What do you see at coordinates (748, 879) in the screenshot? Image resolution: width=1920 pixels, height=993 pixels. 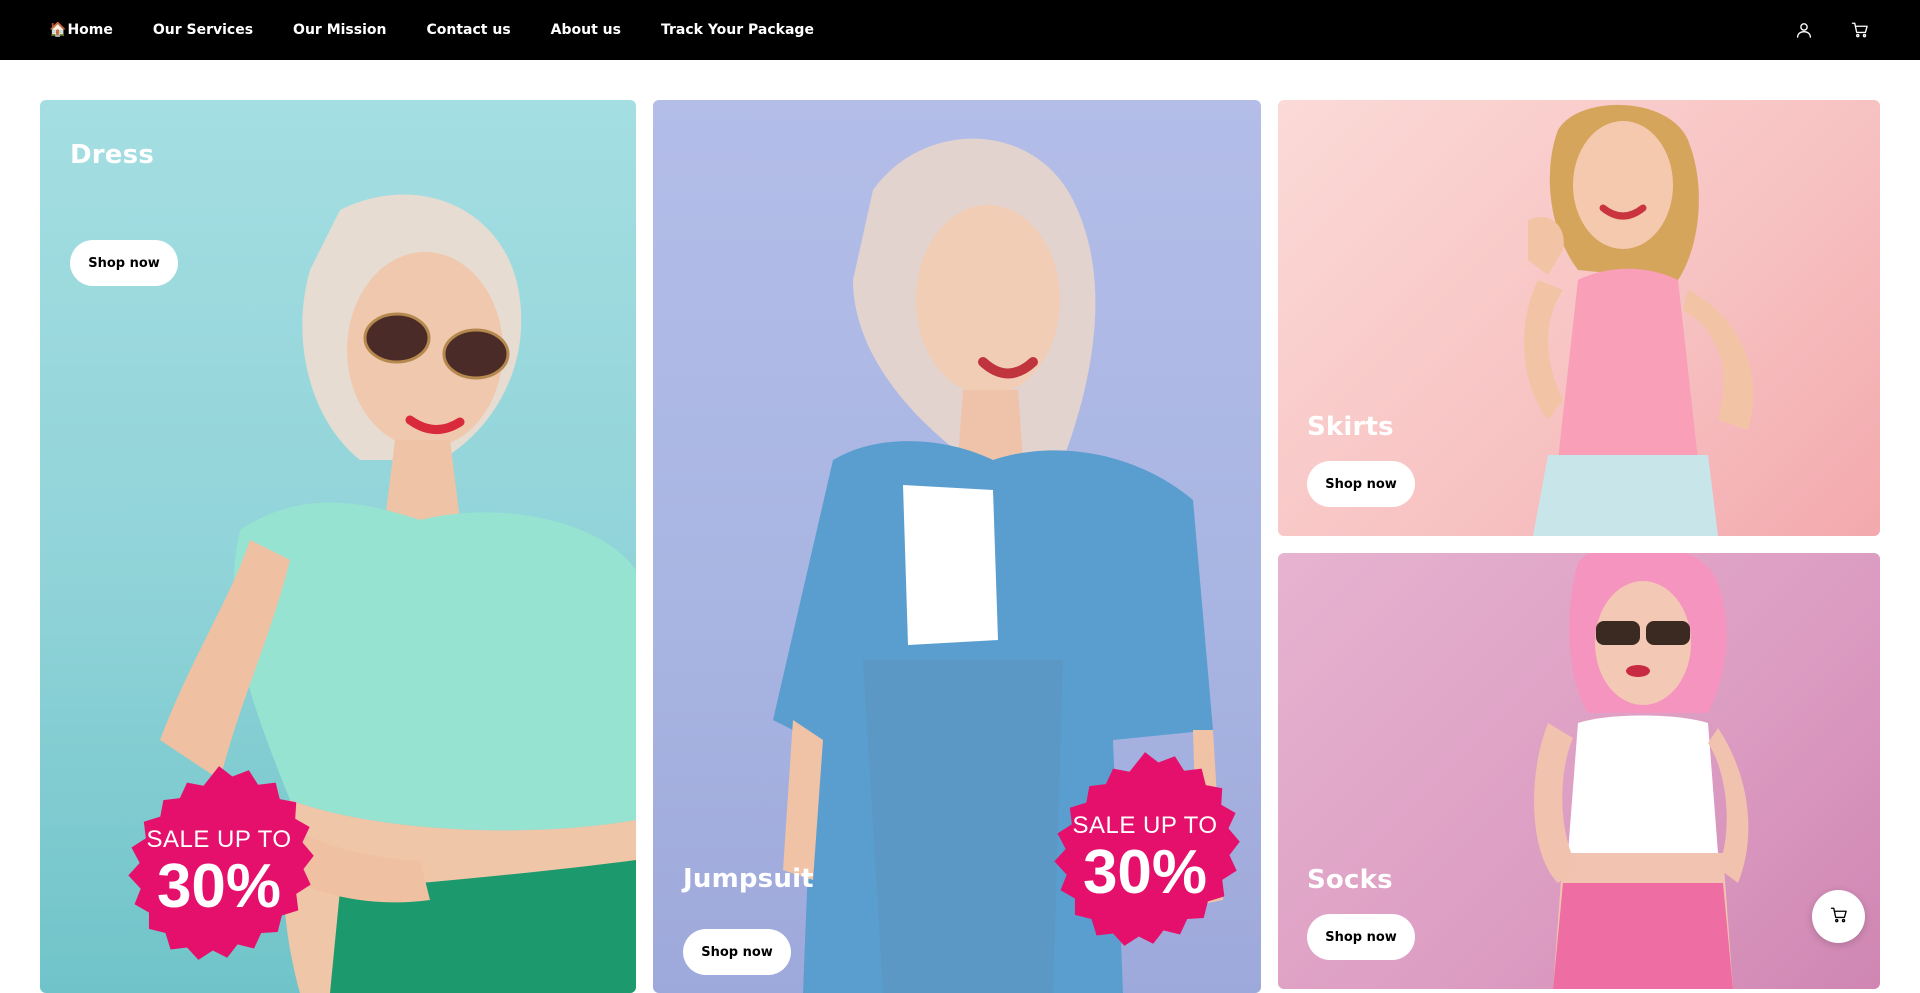 I see `jumpsuit-title: Jumpsuit` at bounding box center [748, 879].